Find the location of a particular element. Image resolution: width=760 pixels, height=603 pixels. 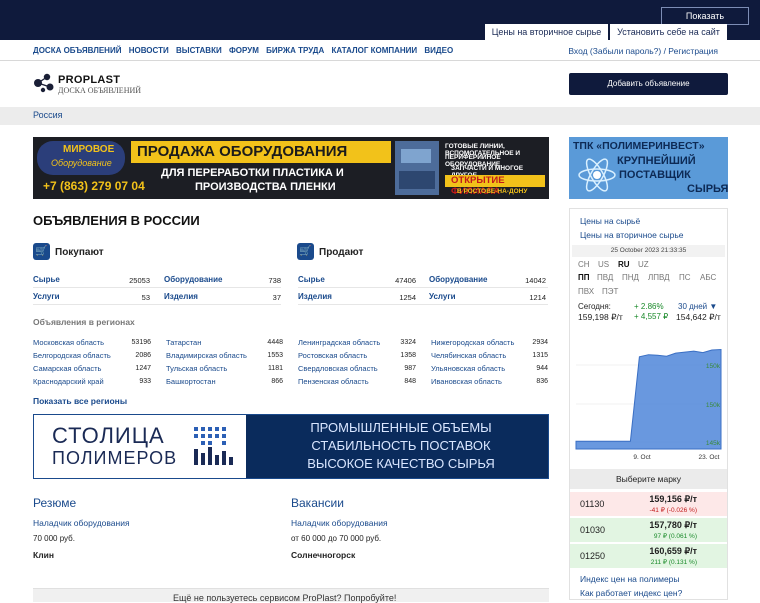

banner-brand-top: МИРОВОЕ is located at coordinates (89, 149).